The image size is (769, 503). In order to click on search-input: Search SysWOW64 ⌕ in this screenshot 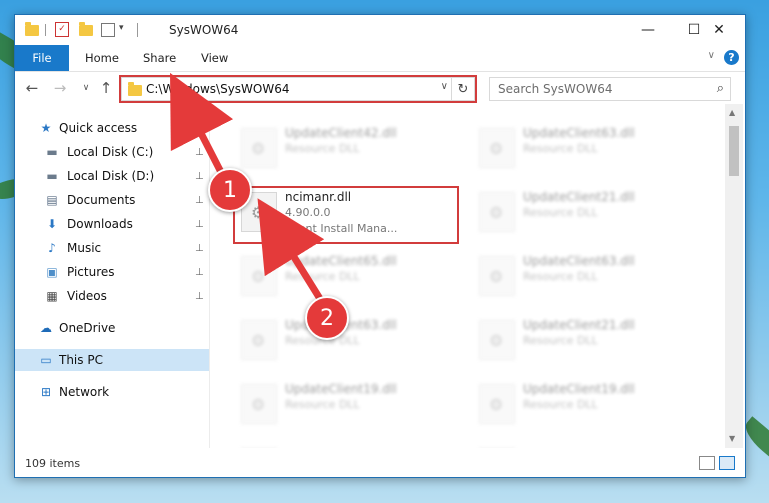, I will do `click(610, 89)`.